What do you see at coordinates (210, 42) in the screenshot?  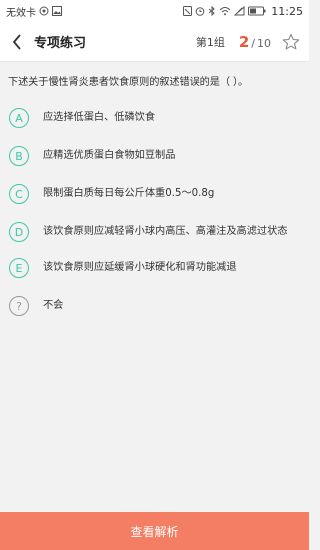 I see `group-label: 第1组` at bounding box center [210, 42].